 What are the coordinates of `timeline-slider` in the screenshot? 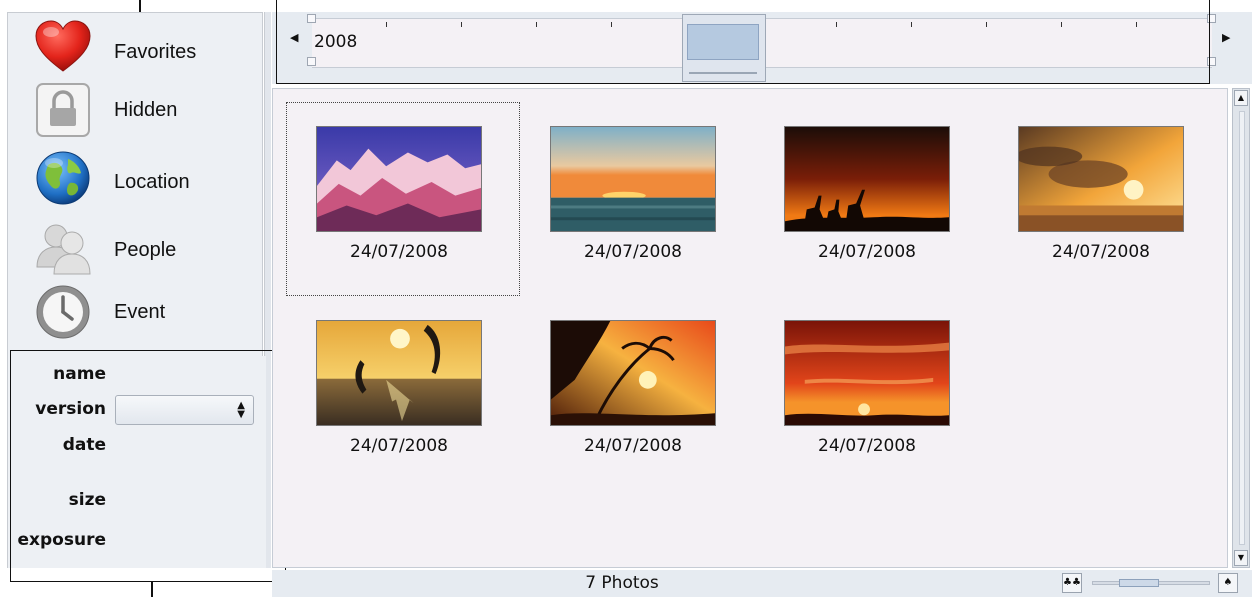 It's located at (724, 48).